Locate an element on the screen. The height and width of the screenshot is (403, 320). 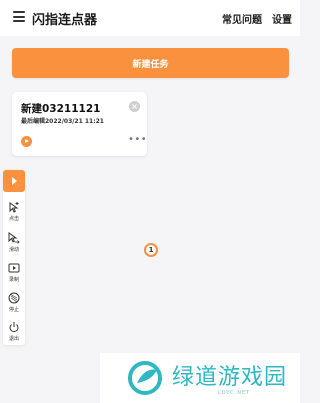
faq-link: 常见问题 is located at coordinates (242, 18).